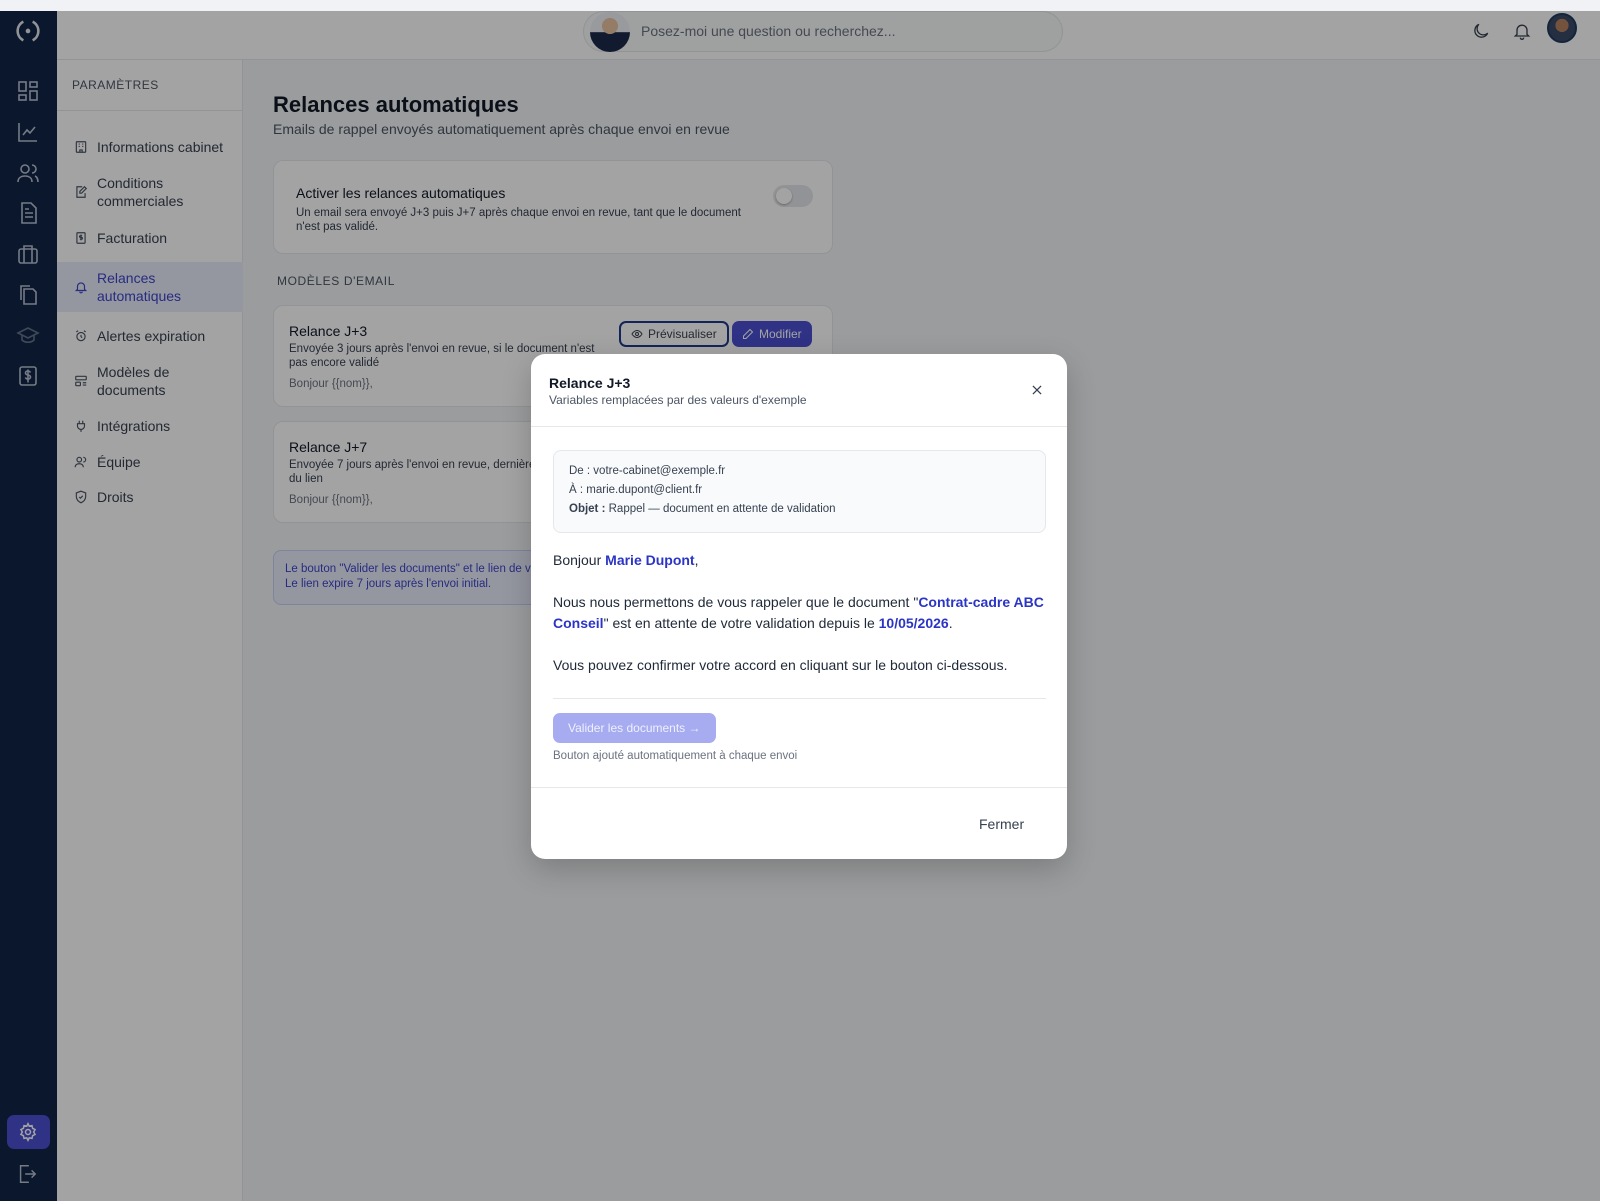 Image resolution: width=1600 pixels, height=1201 pixels. Describe the element at coordinates (913, 623) in the screenshot. I see `pending-date: 10/05/2026` at that location.